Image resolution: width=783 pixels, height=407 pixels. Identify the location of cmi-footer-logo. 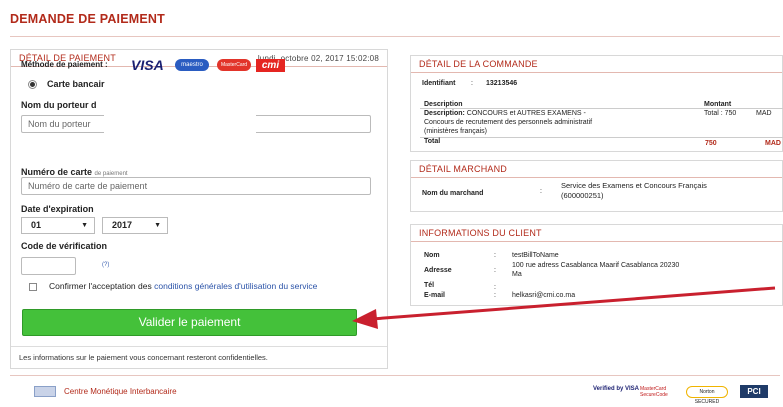
(45, 391).